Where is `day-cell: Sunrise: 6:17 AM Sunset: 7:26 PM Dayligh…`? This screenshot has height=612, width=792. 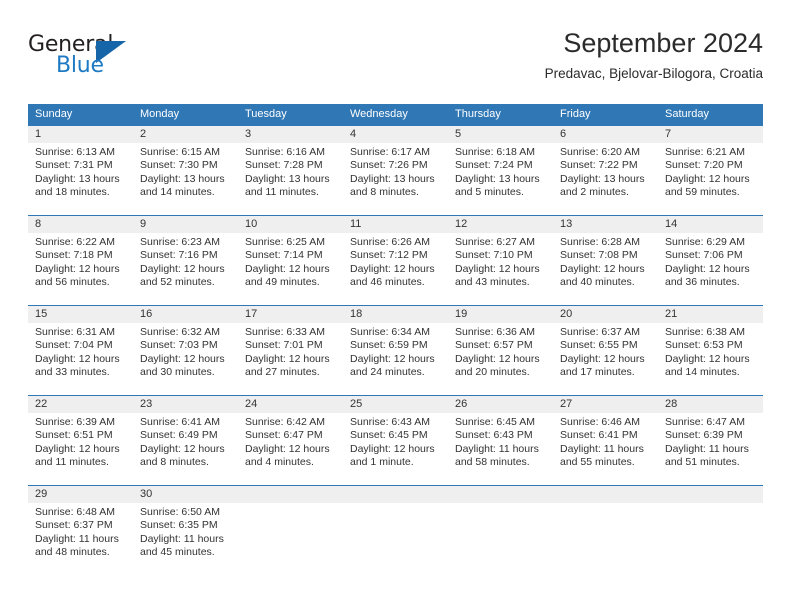 day-cell: Sunrise: 6:17 AM Sunset: 7:26 PM Dayligh… is located at coordinates (395, 179).